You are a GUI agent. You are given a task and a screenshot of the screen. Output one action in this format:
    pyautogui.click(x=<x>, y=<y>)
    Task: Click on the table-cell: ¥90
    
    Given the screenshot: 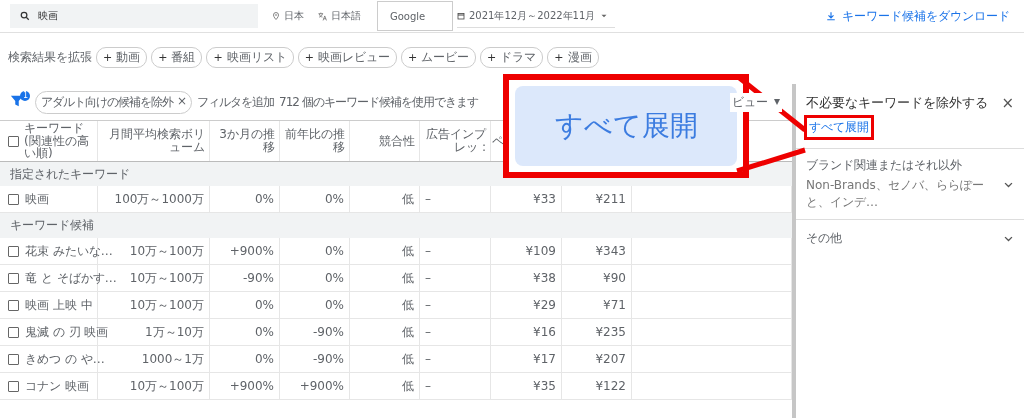 What is the action you would take?
    pyautogui.click(x=597, y=278)
    